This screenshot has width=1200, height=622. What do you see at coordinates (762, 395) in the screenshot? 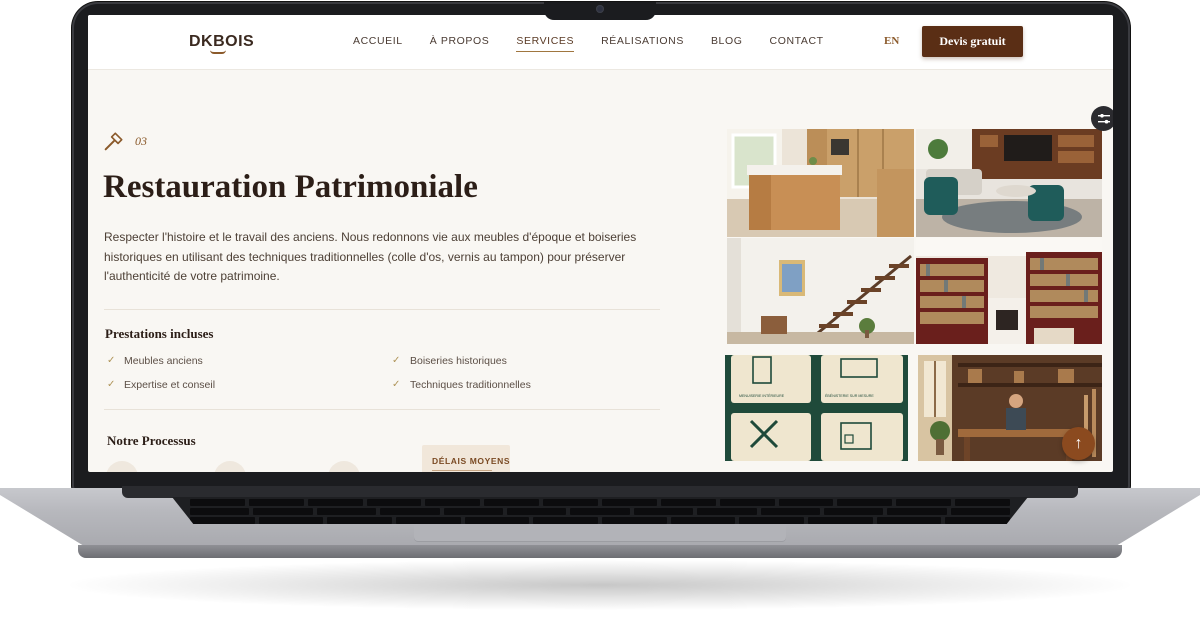
I see `illustration-label: MENUISERIE INTÉRIEURE` at bounding box center [762, 395].